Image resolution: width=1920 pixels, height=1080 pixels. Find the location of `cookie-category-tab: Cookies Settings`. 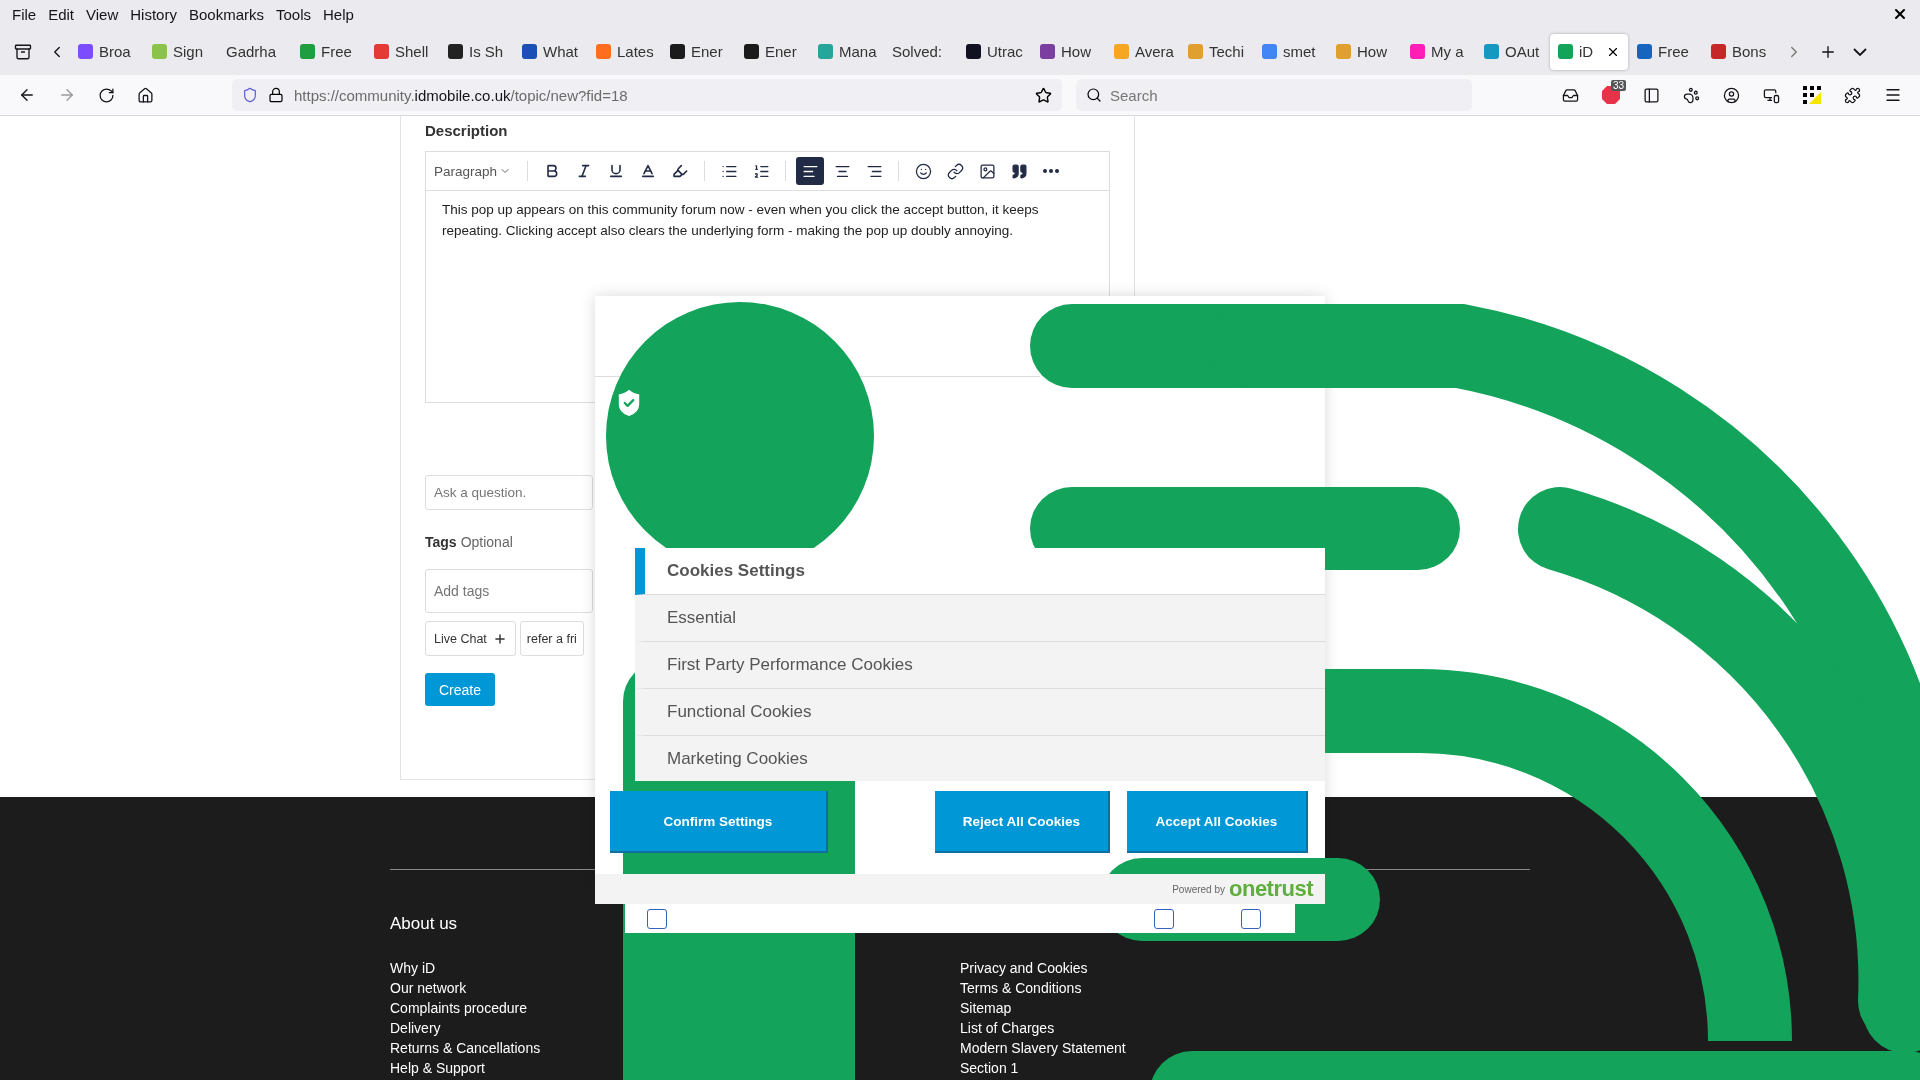

cookie-category-tab: Cookies Settings is located at coordinates (980, 571).